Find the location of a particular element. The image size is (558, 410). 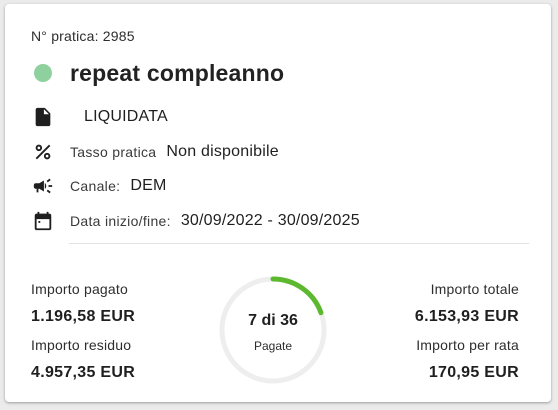

status-dot is located at coordinates (43, 73).